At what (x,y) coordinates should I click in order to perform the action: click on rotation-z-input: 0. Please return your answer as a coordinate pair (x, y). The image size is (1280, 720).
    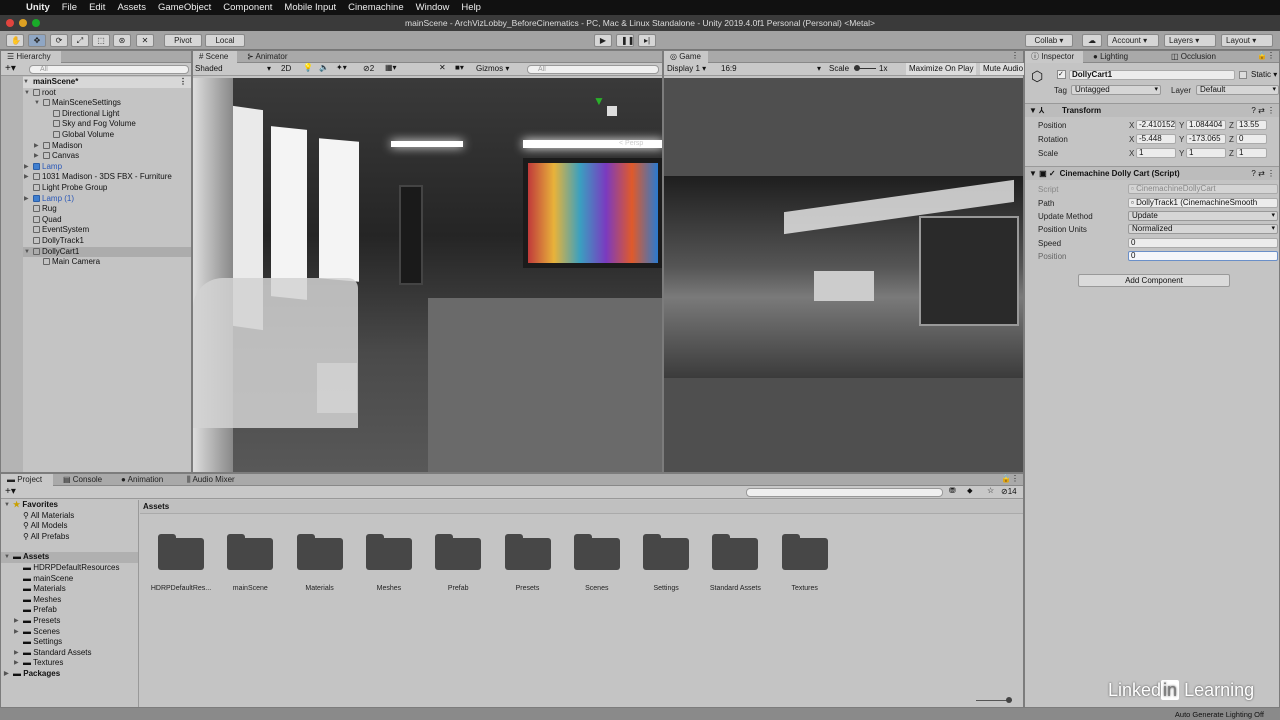
    Looking at the image, I should click on (1251, 139).